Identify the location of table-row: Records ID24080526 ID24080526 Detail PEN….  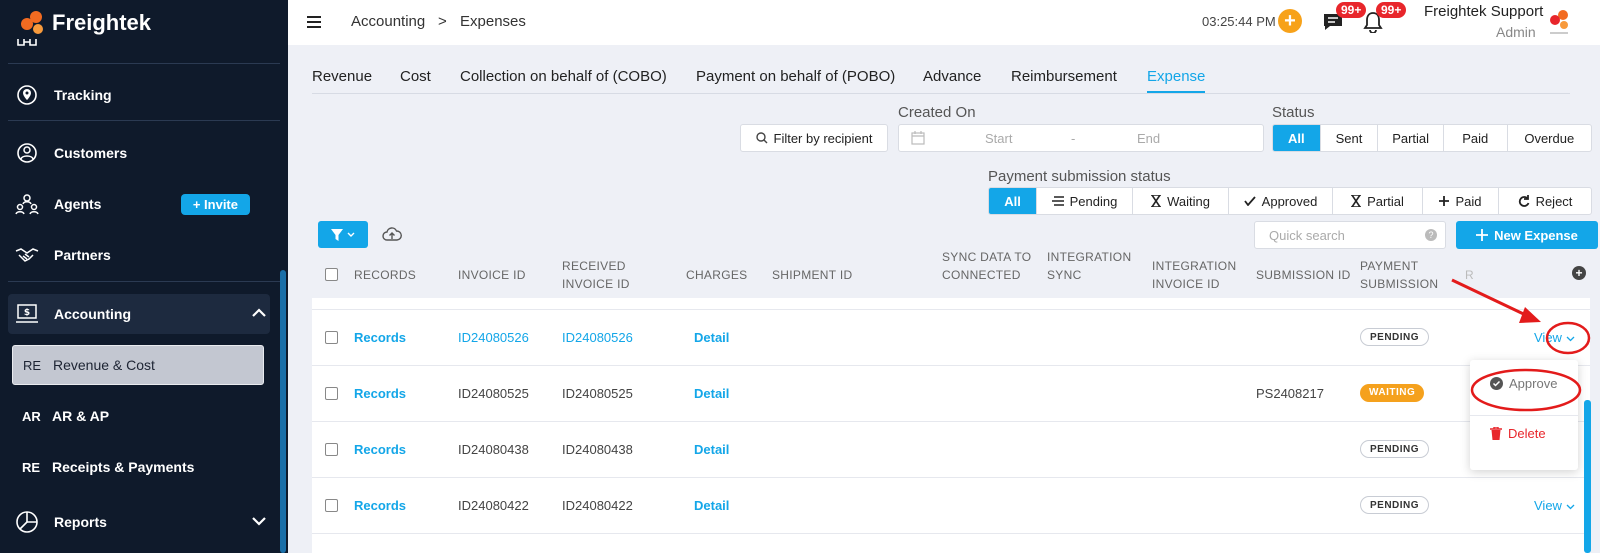
(951, 338).